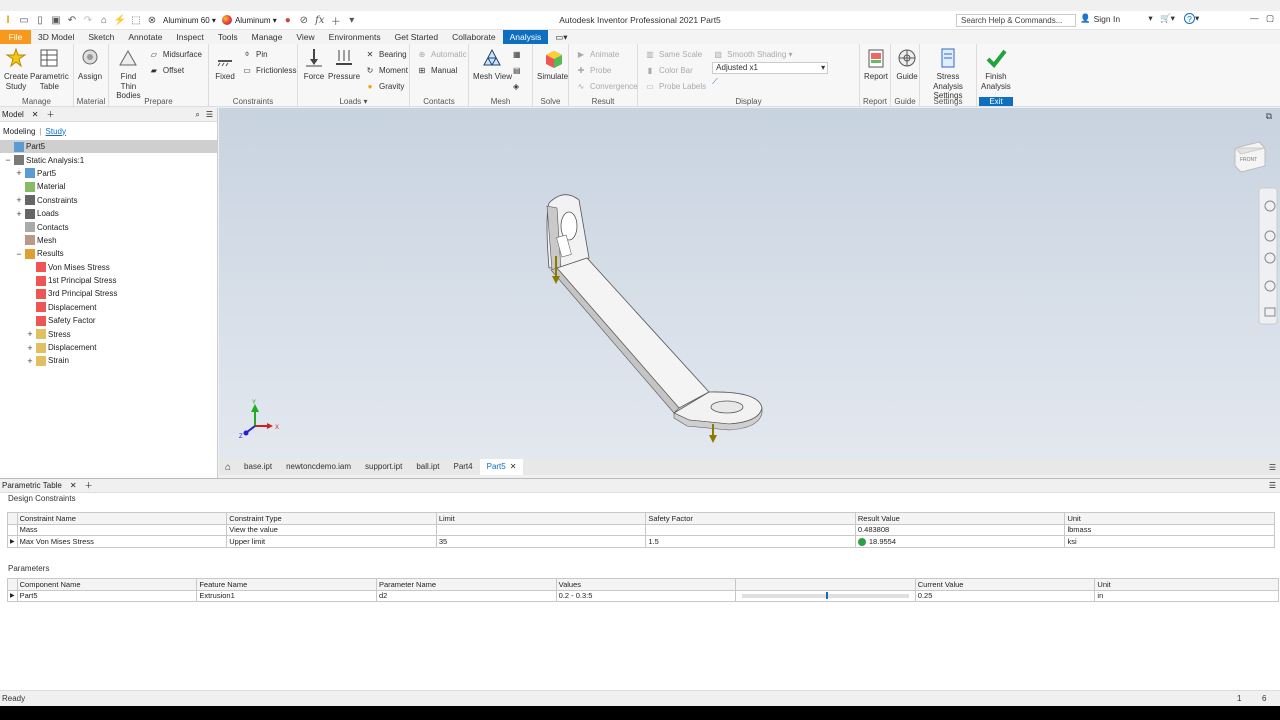  Describe the element at coordinates (606, 54) in the screenshot. I see `animate-button: ▶ Animate` at that location.